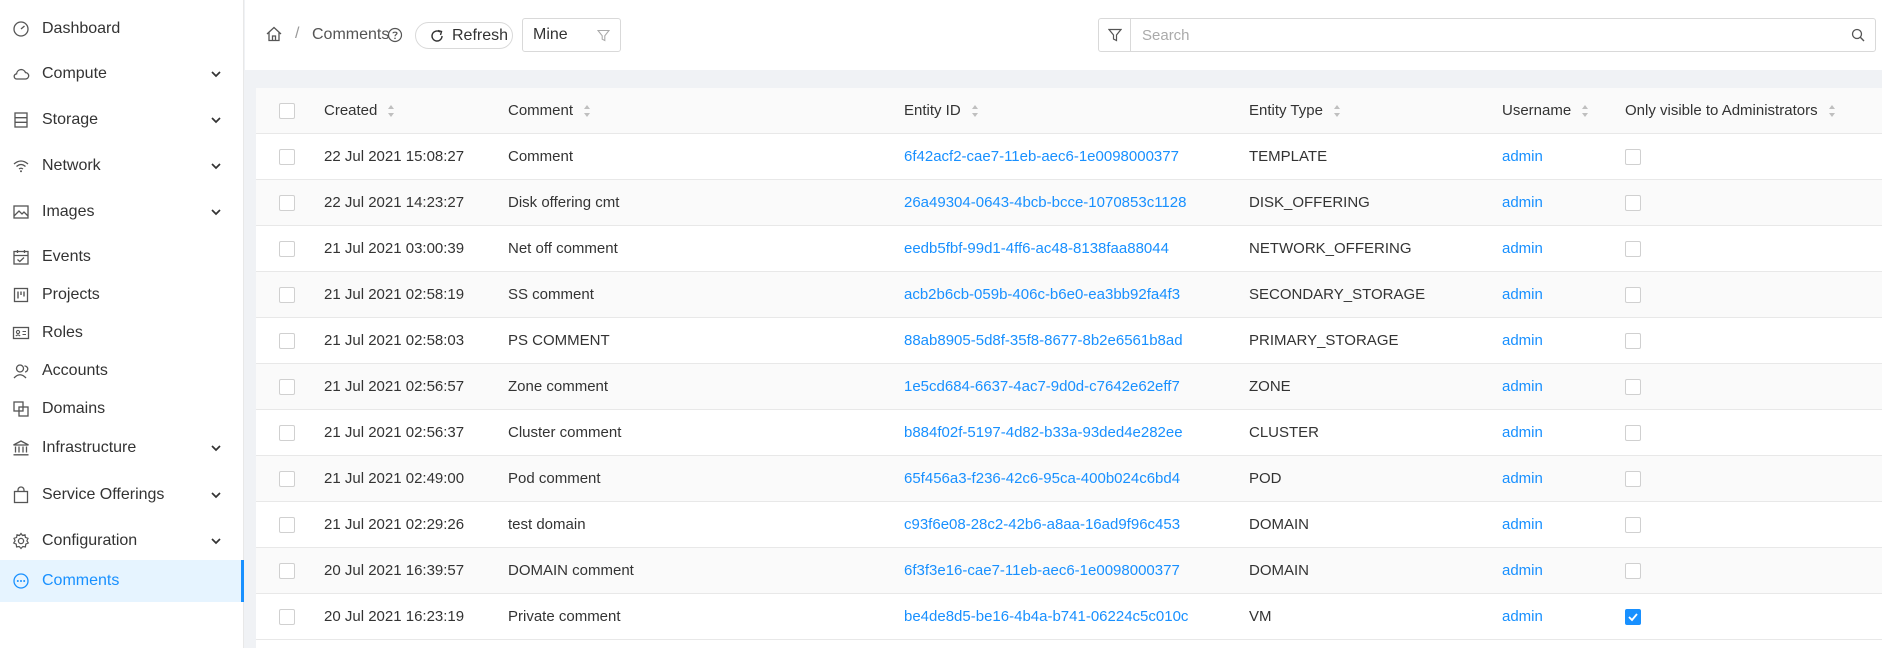 This screenshot has width=1882, height=648. What do you see at coordinates (81, 28) in the screenshot?
I see `sidebar-item-label: Dashboard` at bounding box center [81, 28].